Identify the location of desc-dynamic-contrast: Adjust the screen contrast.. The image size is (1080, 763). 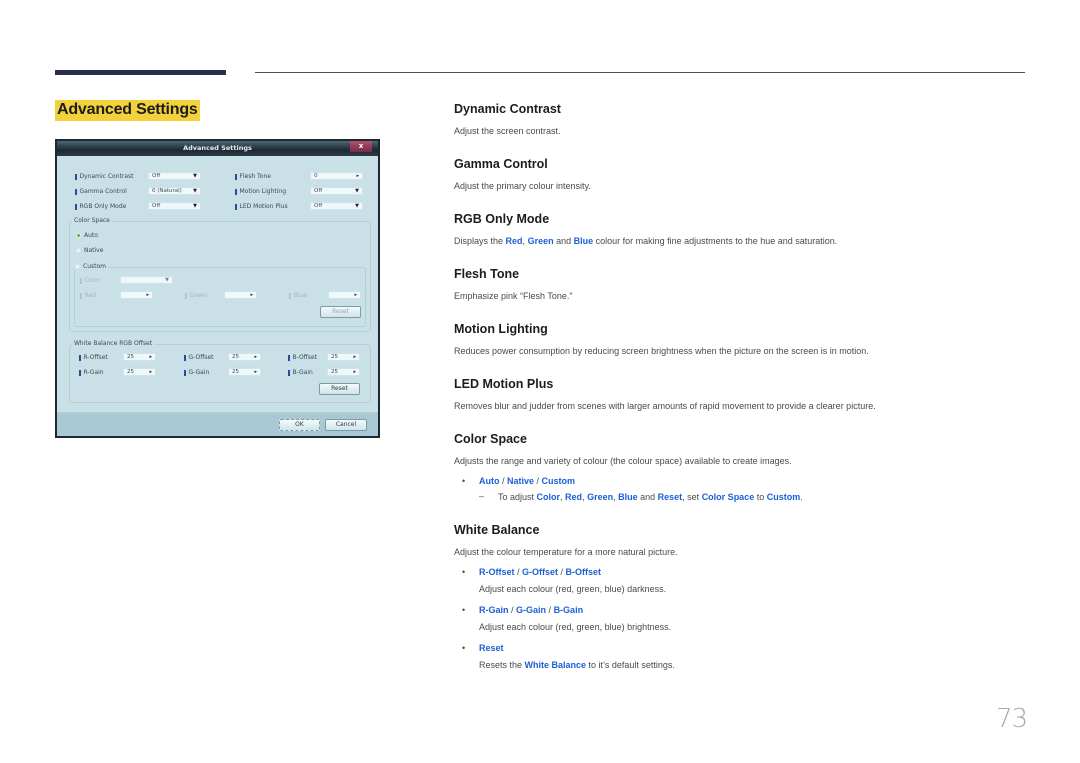
(507, 131).